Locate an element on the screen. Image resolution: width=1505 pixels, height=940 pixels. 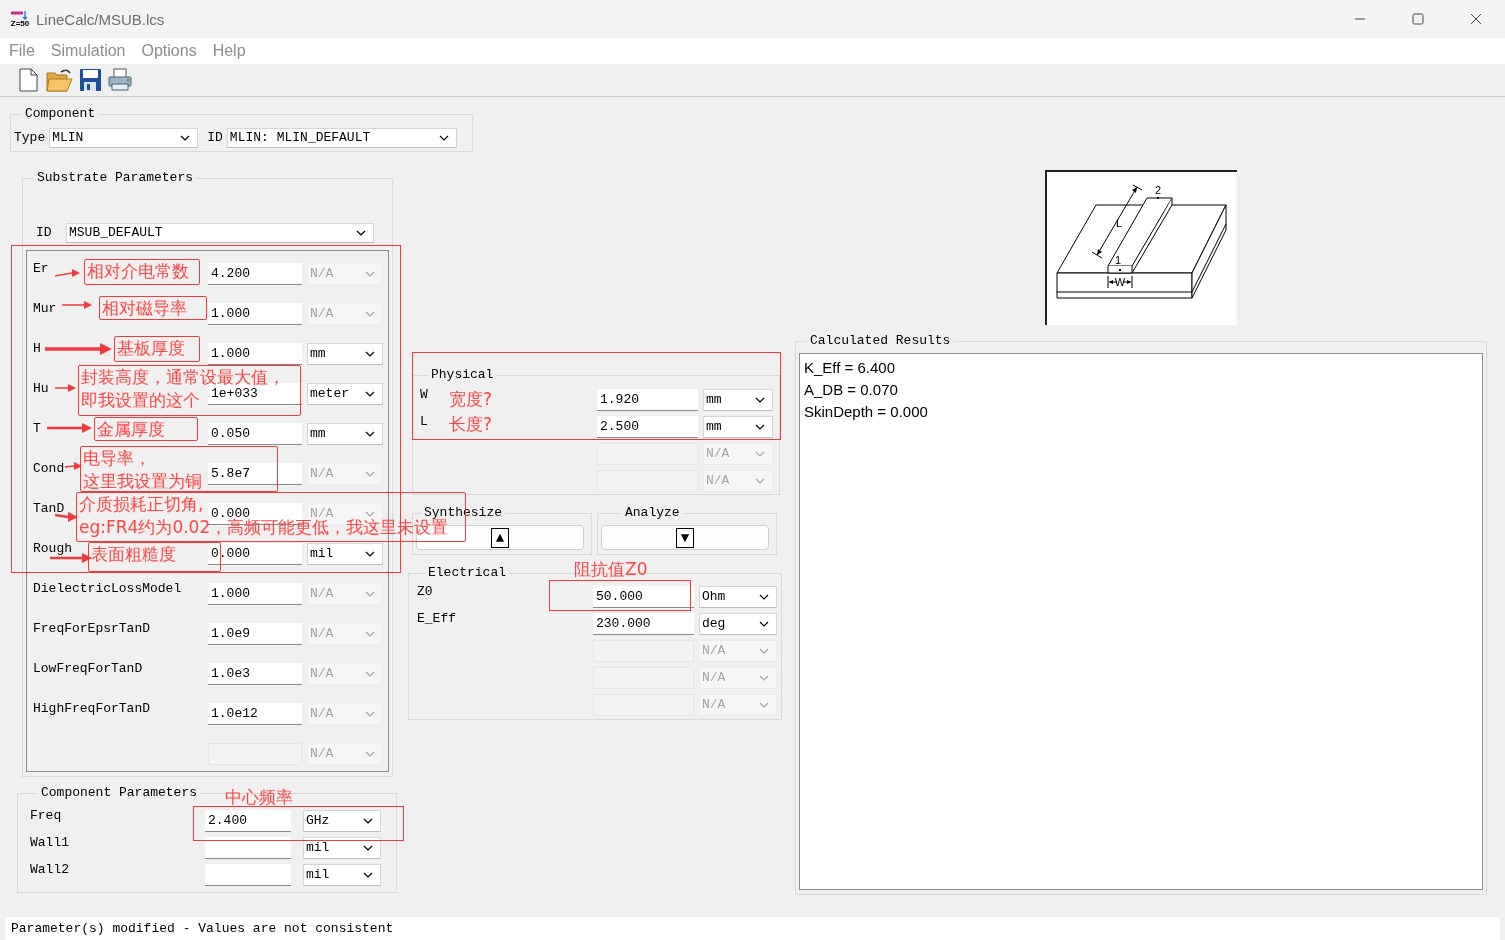
field-label: T is located at coordinates (37, 428).